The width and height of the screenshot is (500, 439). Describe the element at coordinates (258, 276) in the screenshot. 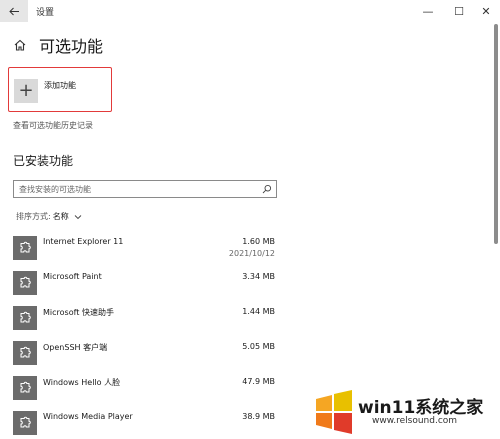

I see `feature-size: 3.34 MB` at that location.